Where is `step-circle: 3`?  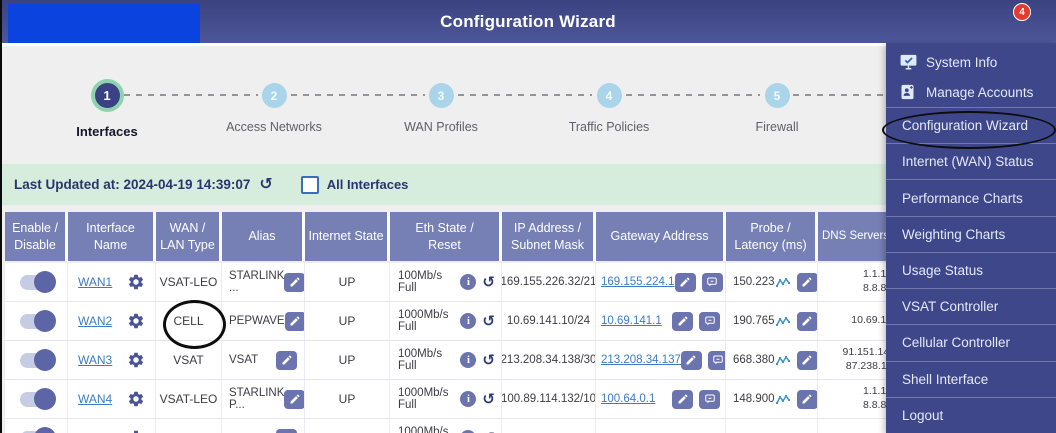 step-circle: 3 is located at coordinates (441, 95).